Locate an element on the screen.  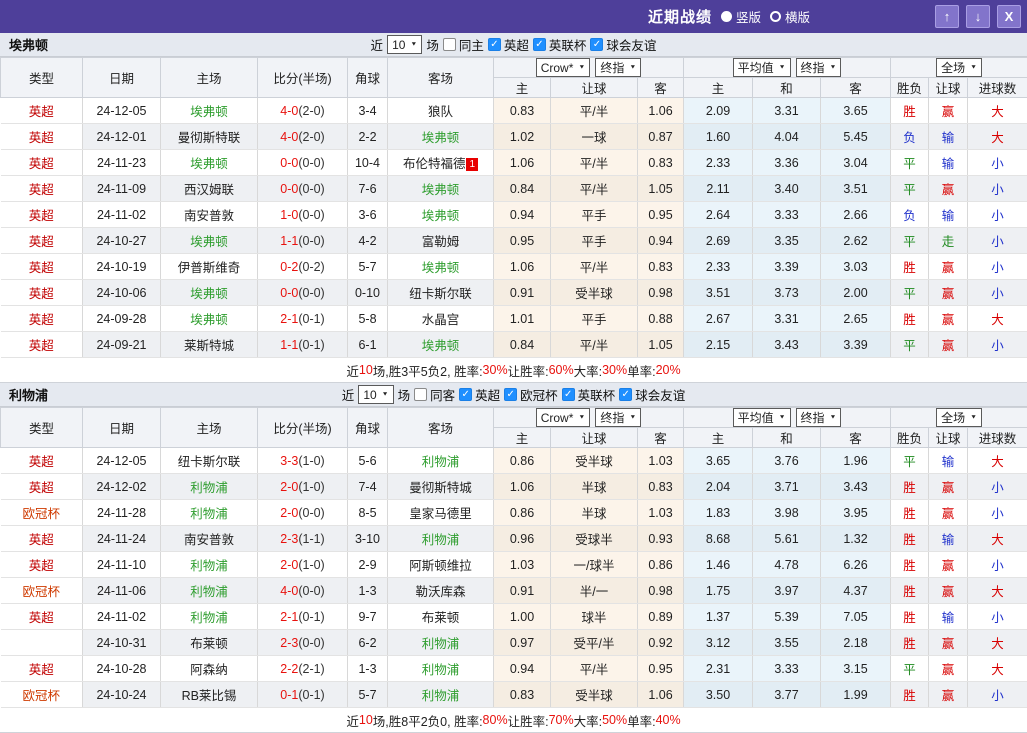
titlebar-buttons: ↑ ↓ X is located at coordinates (978, 16).